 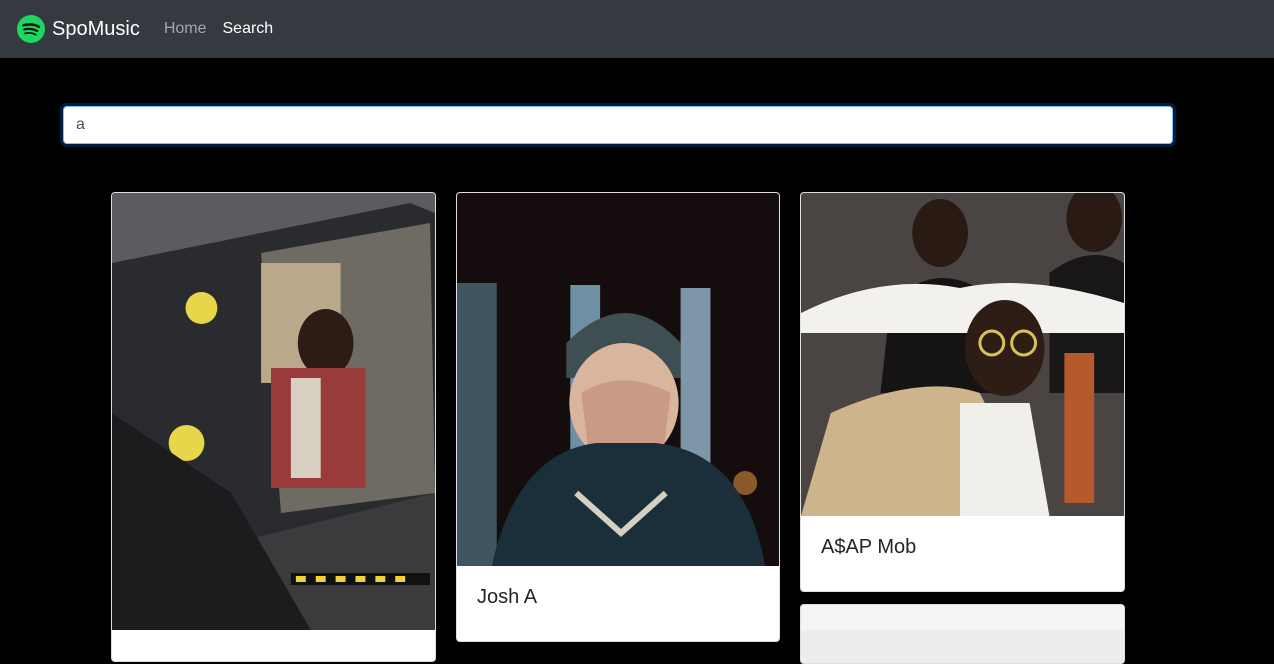 What do you see at coordinates (962, 354) in the screenshot?
I see `group-photo-sunglasses` at bounding box center [962, 354].